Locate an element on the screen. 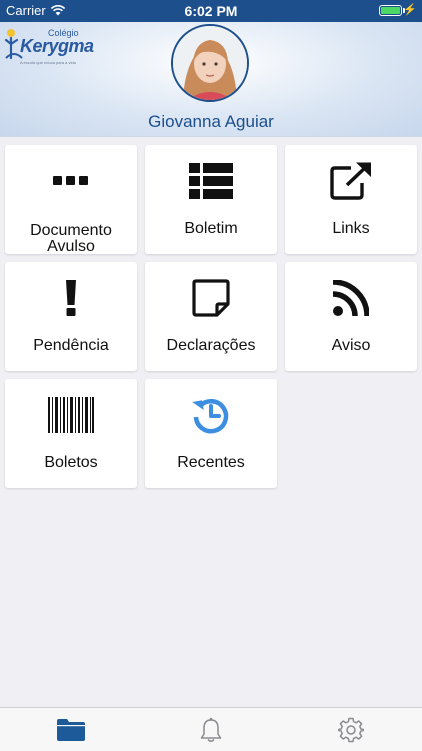 The height and width of the screenshot is (751, 422). history-icon is located at coordinates (211, 415).